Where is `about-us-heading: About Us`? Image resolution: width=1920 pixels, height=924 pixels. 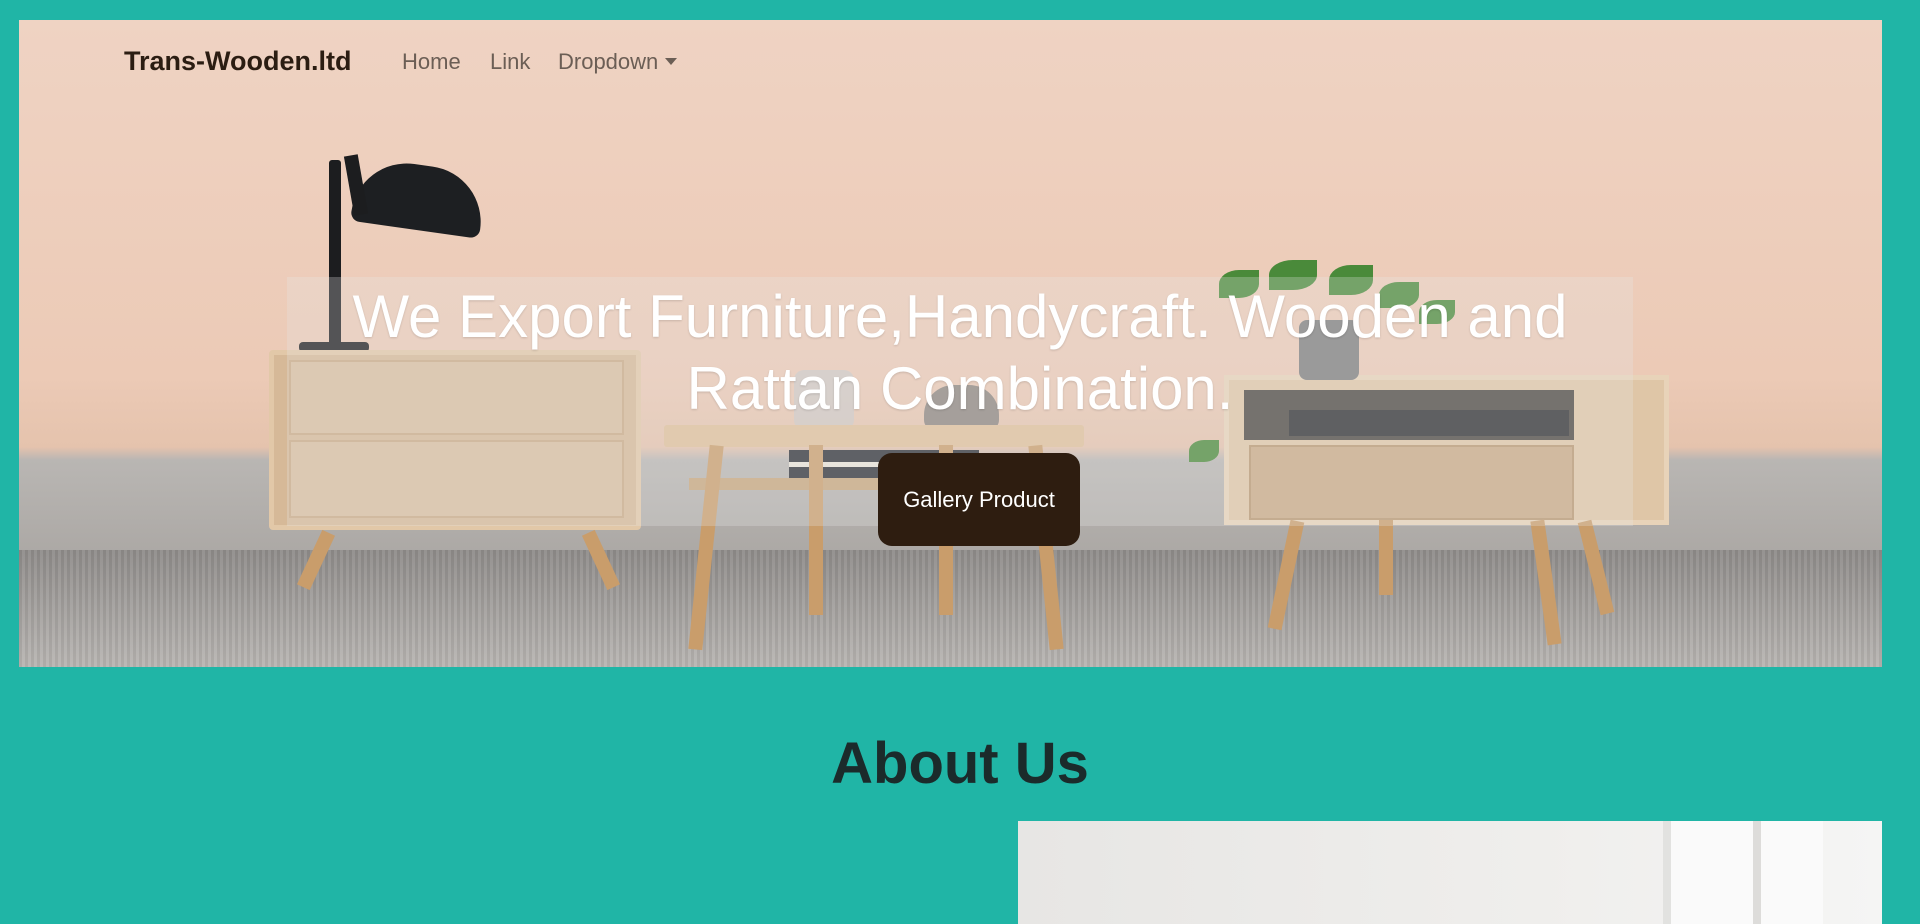
about-us-heading: About Us is located at coordinates (960, 763).